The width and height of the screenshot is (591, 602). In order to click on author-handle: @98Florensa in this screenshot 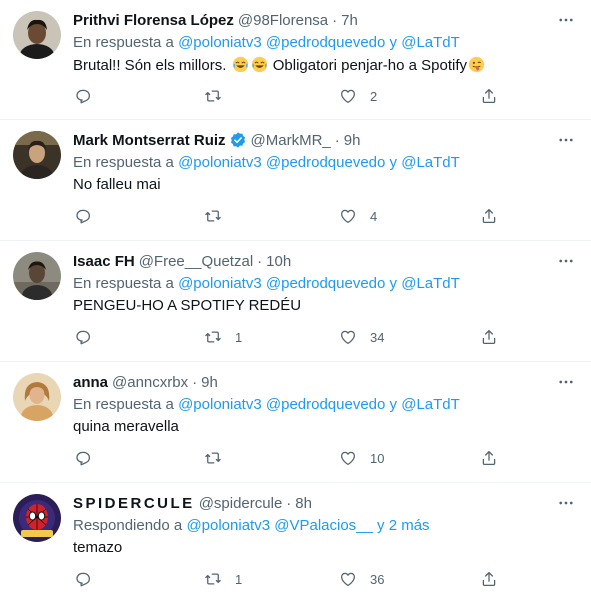, I will do `click(283, 20)`.